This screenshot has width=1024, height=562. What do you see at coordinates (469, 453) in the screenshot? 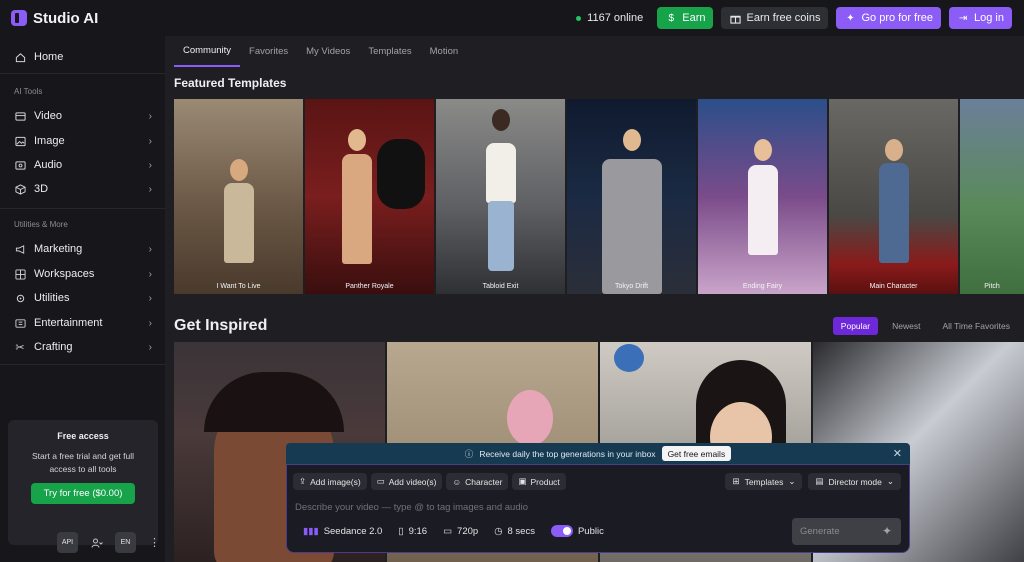
I see `info-icon: ⓘ` at bounding box center [469, 453].